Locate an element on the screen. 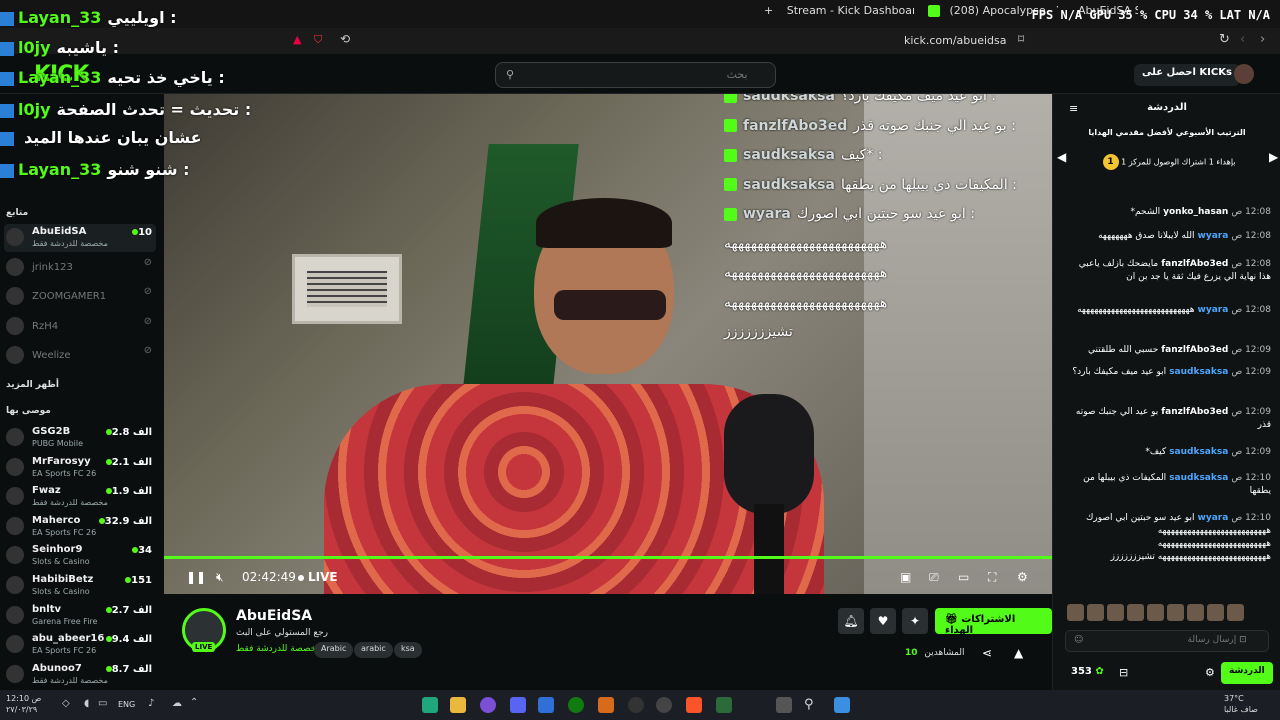  sidebar-channel: Seinhor9 Slots & Casino 34 is located at coordinates (80, 556).